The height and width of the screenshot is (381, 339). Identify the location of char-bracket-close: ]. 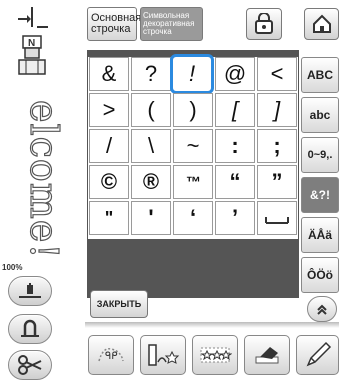
(277, 110).